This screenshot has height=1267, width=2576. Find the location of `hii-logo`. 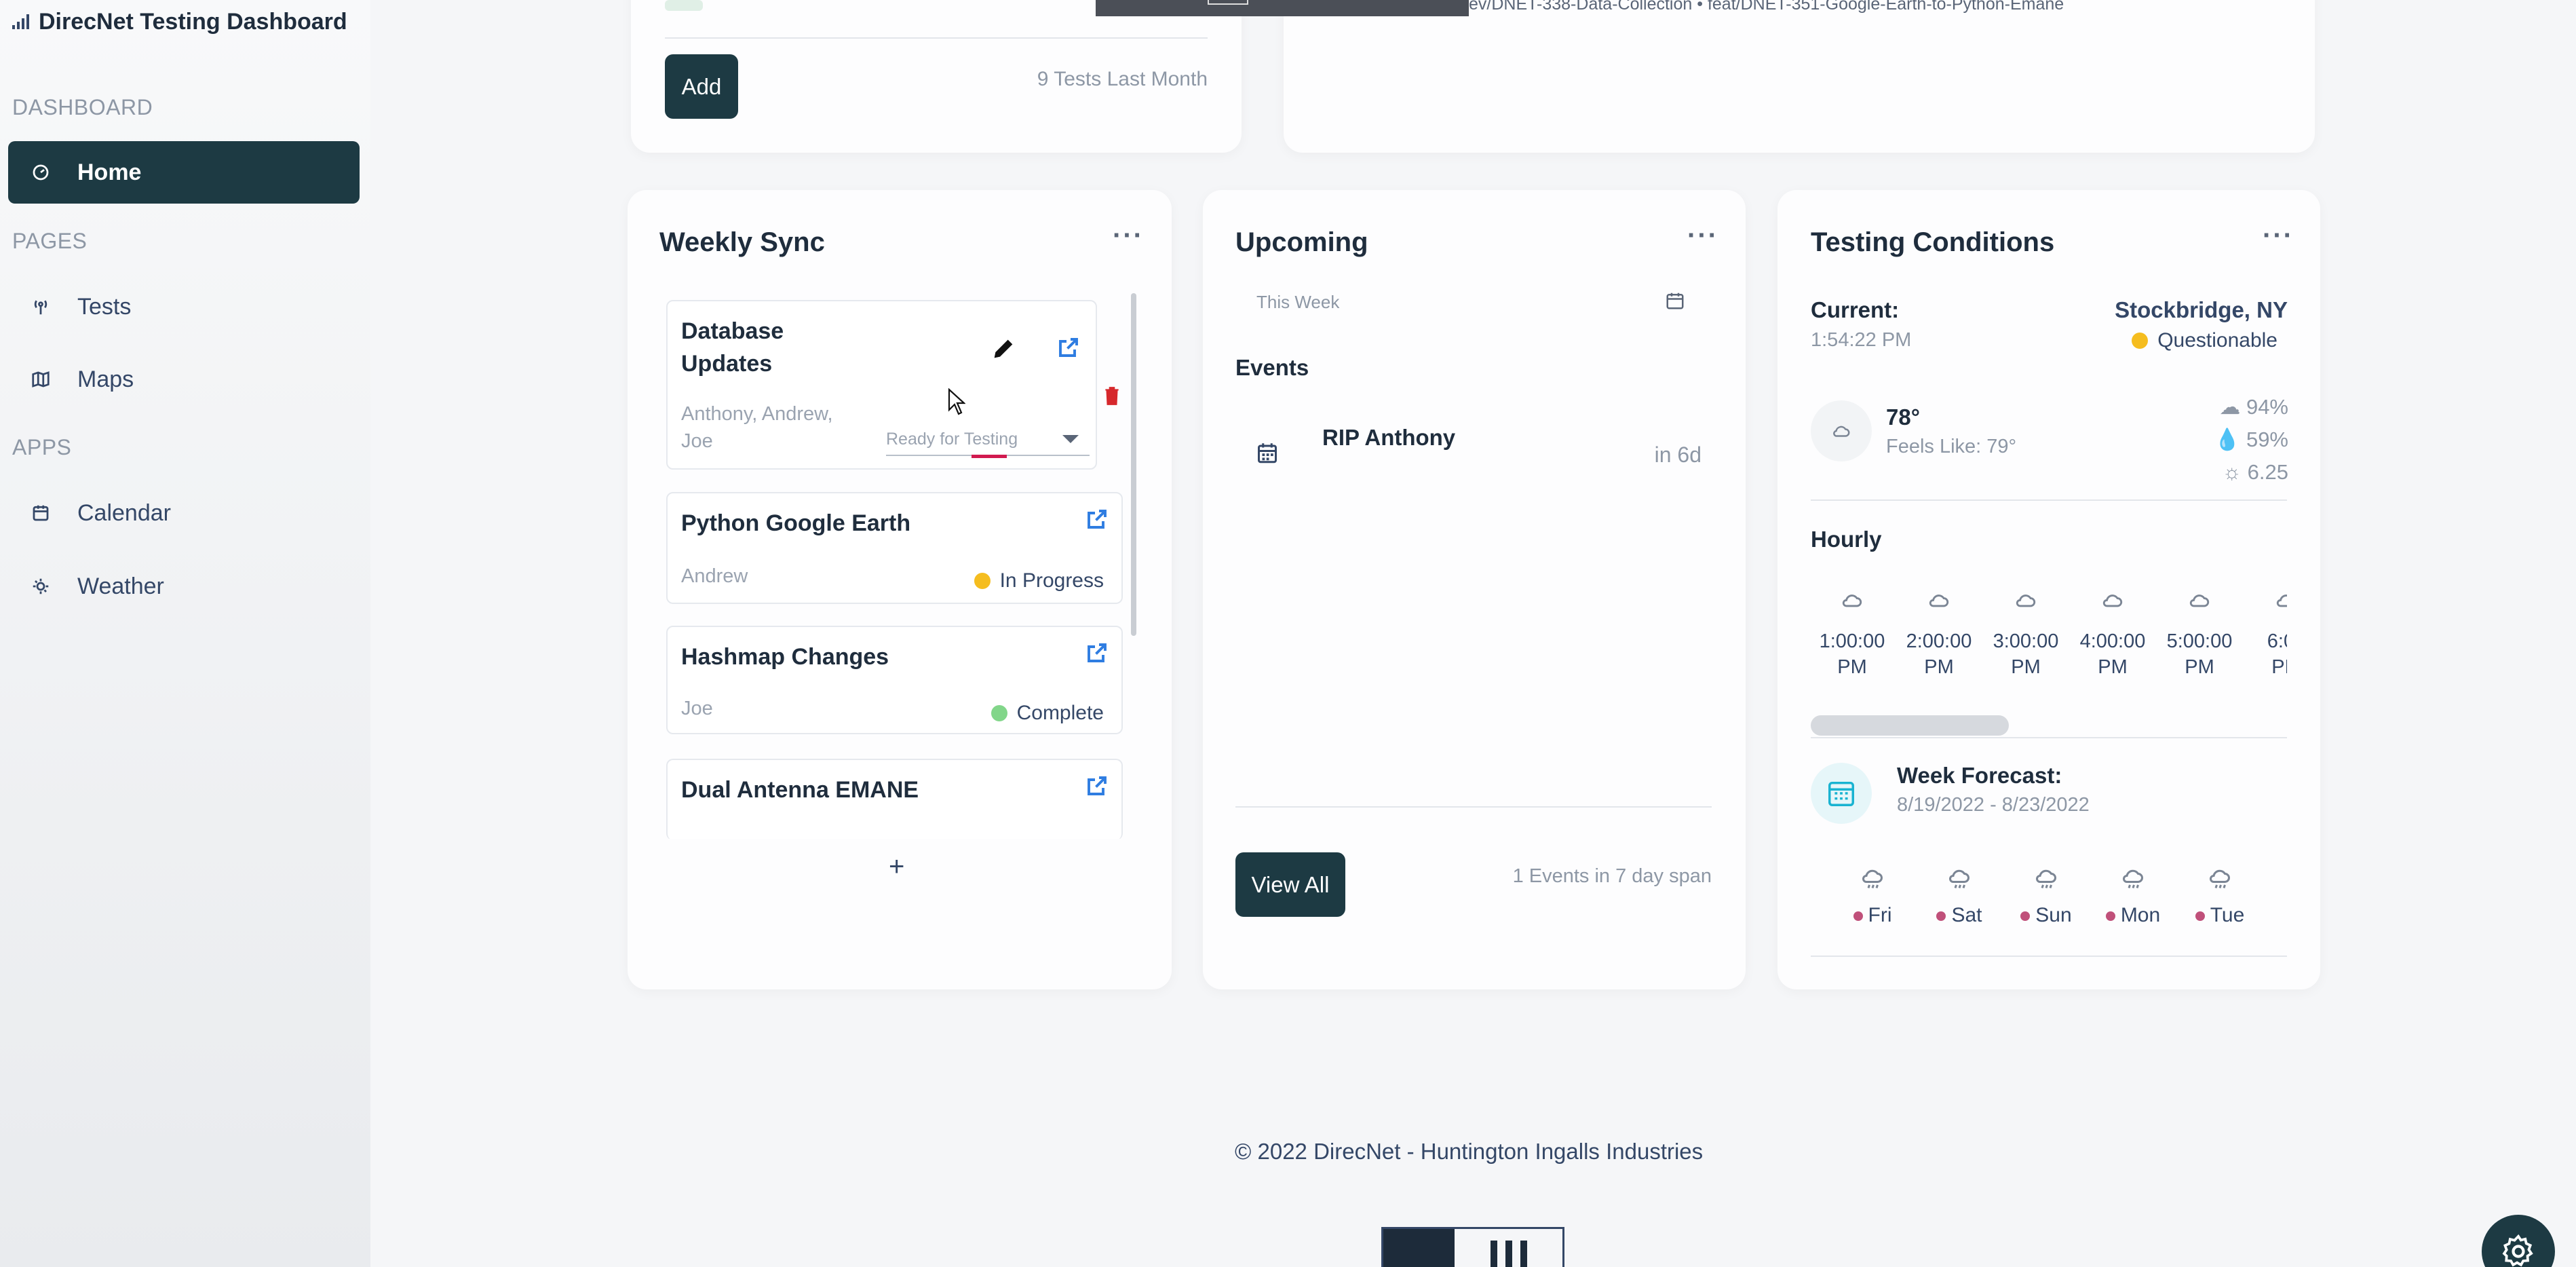

hii-logo is located at coordinates (1472, 1247).